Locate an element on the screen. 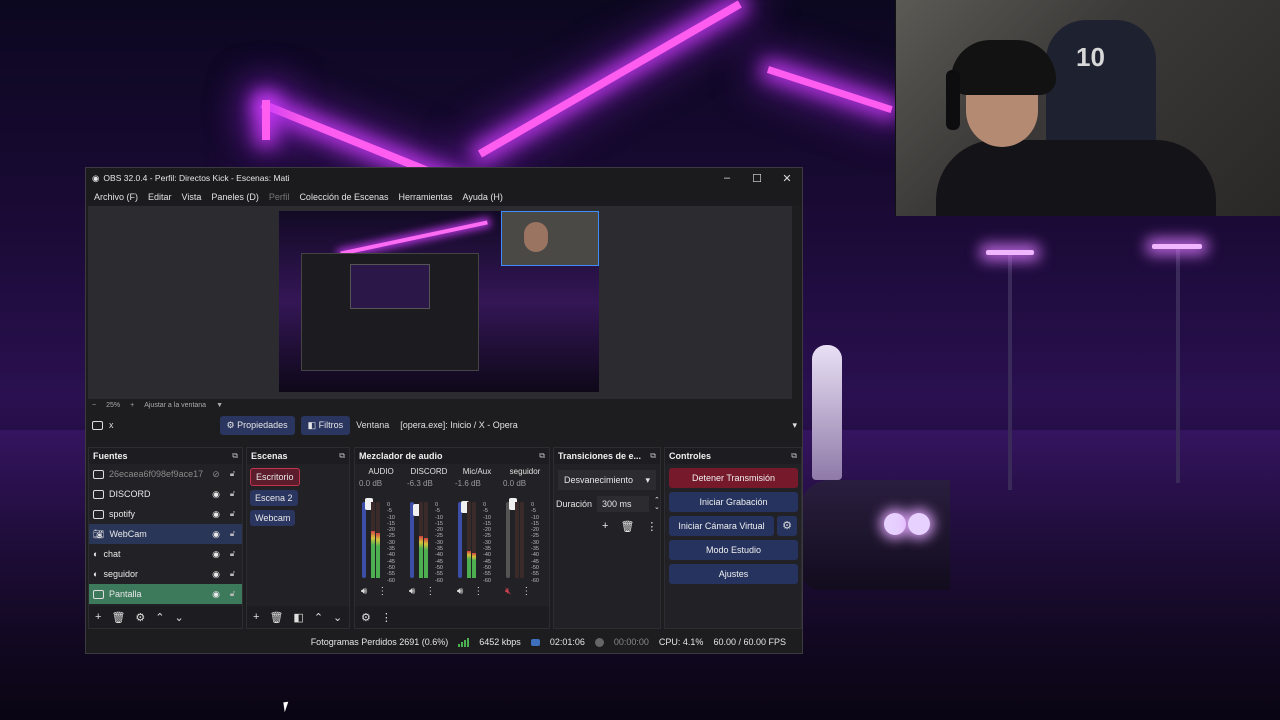  zoom-dropdown-icon: ▼ is located at coordinates (219, 405).